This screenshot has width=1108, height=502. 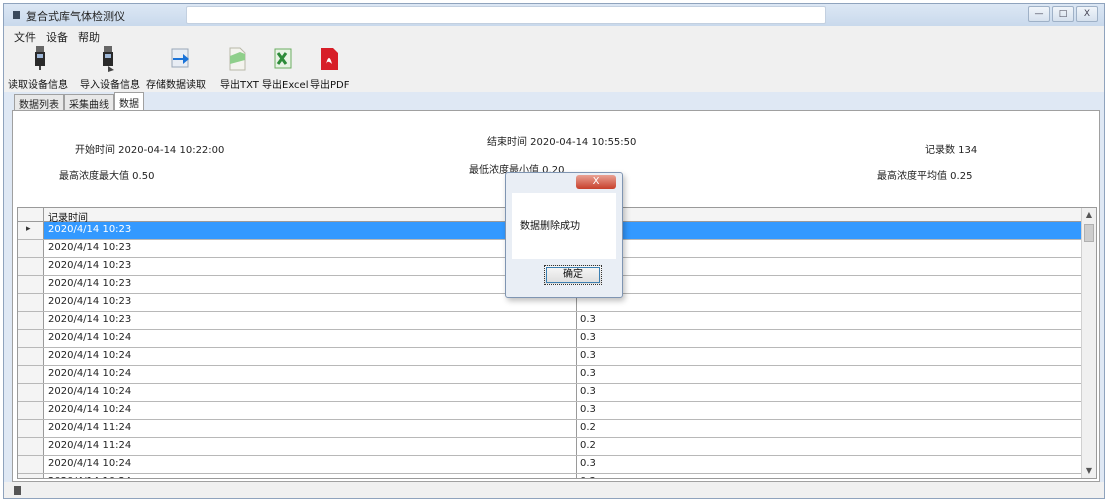 I want to click on title-bar: 复合式库气体检测仪 — □ X, so click(x=554, y=15).